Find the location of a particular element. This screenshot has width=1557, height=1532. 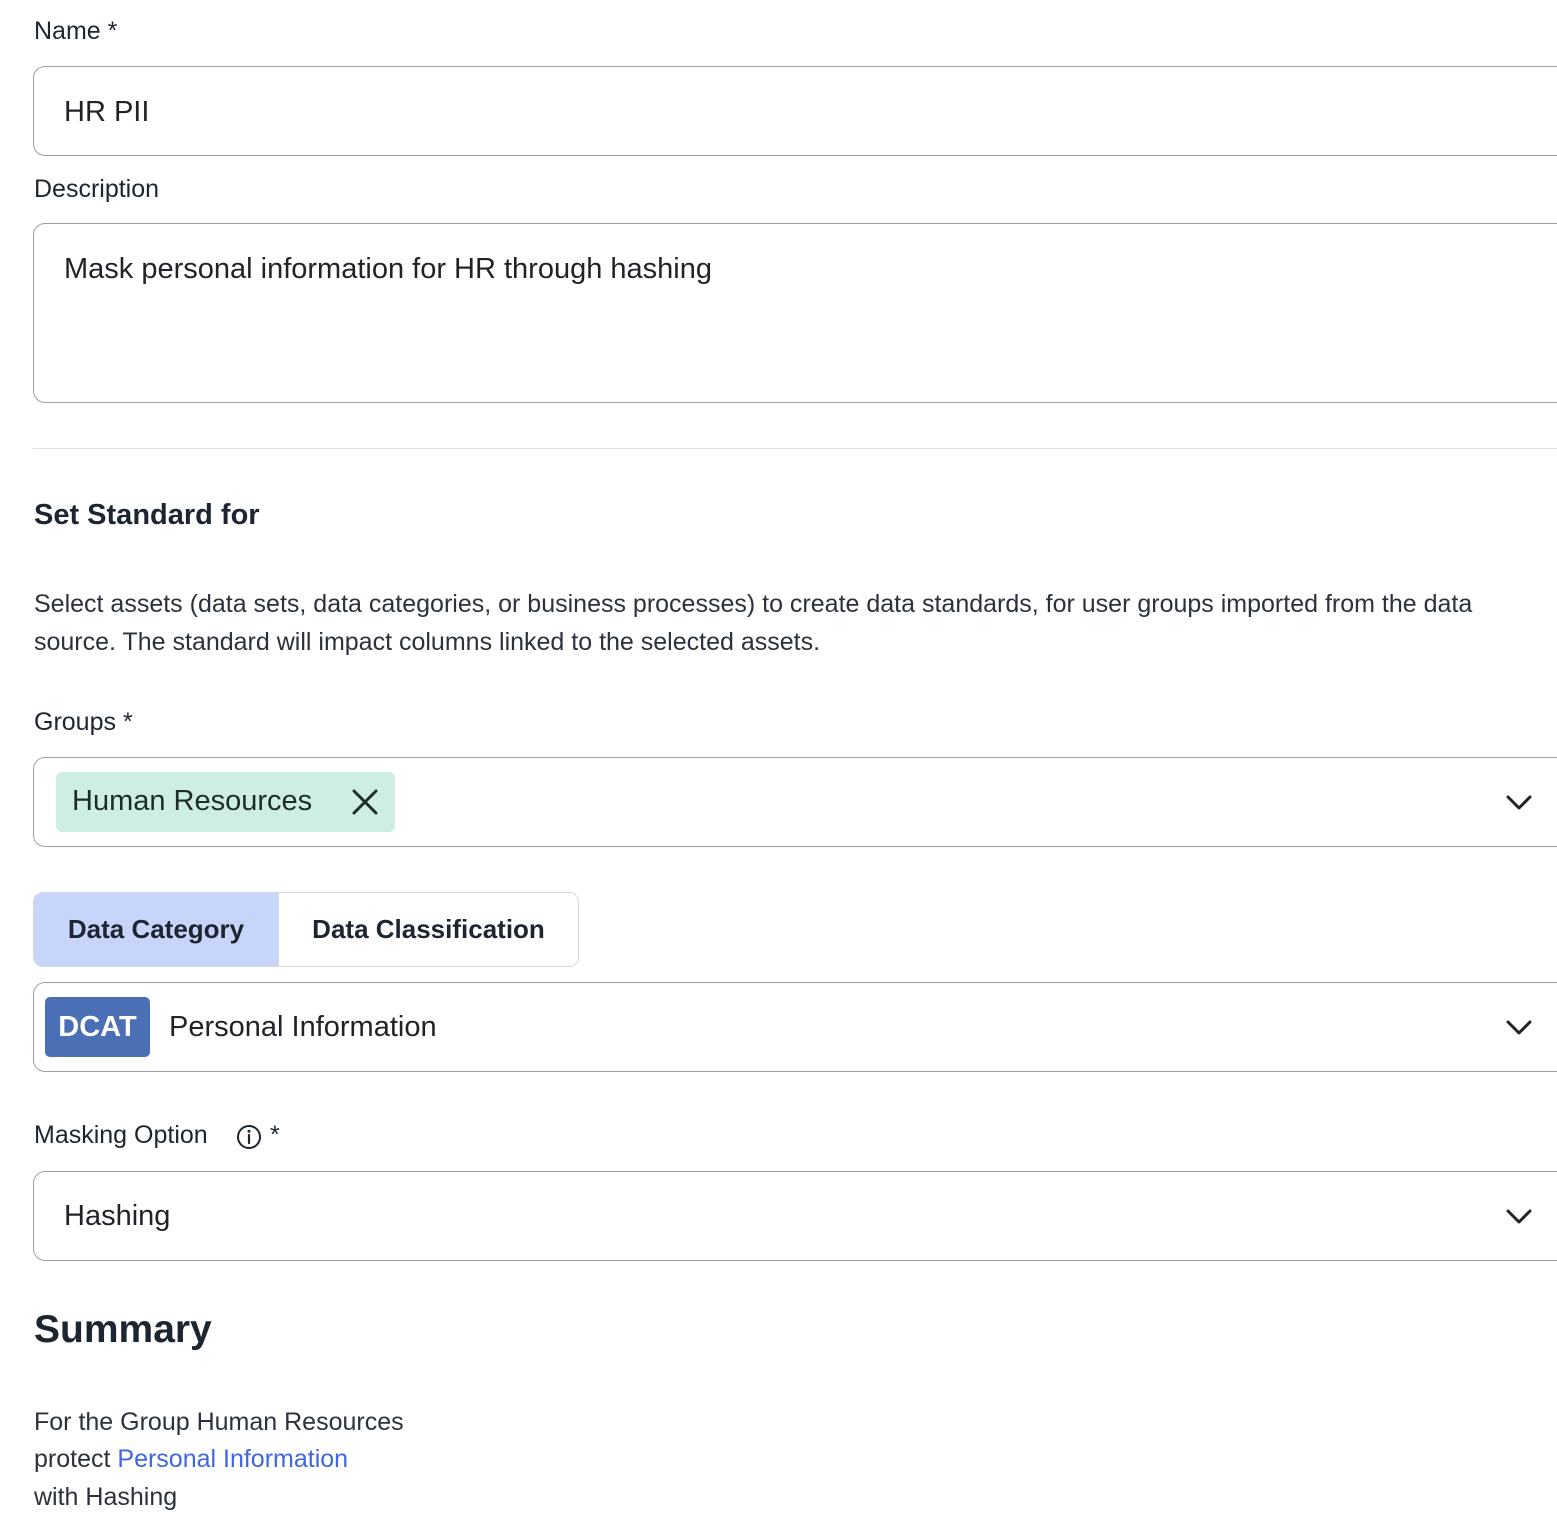

asset-type-tabs: Data Category Data Classification is located at coordinates (306, 929).